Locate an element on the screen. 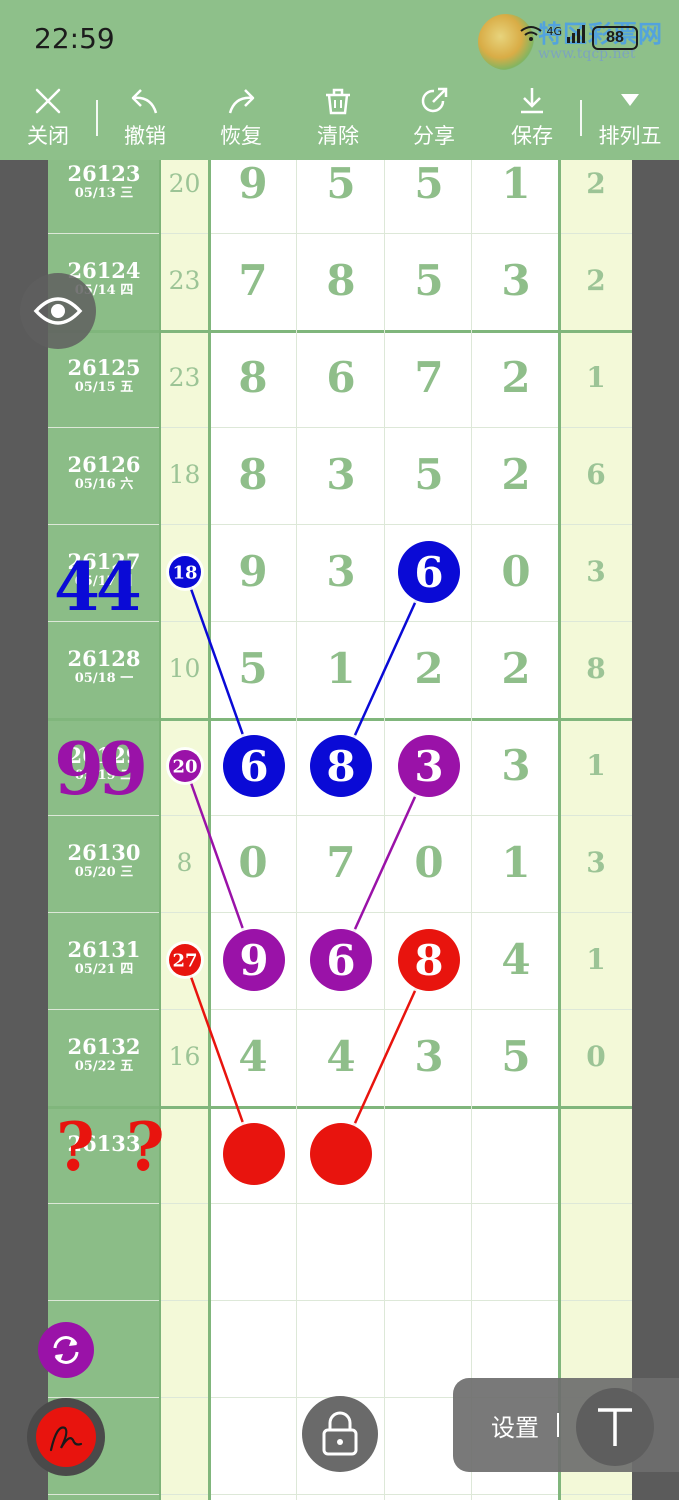 The width and height of the screenshot is (679, 1500). circled-digit-red: 8 is located at coordinates (429, 960).